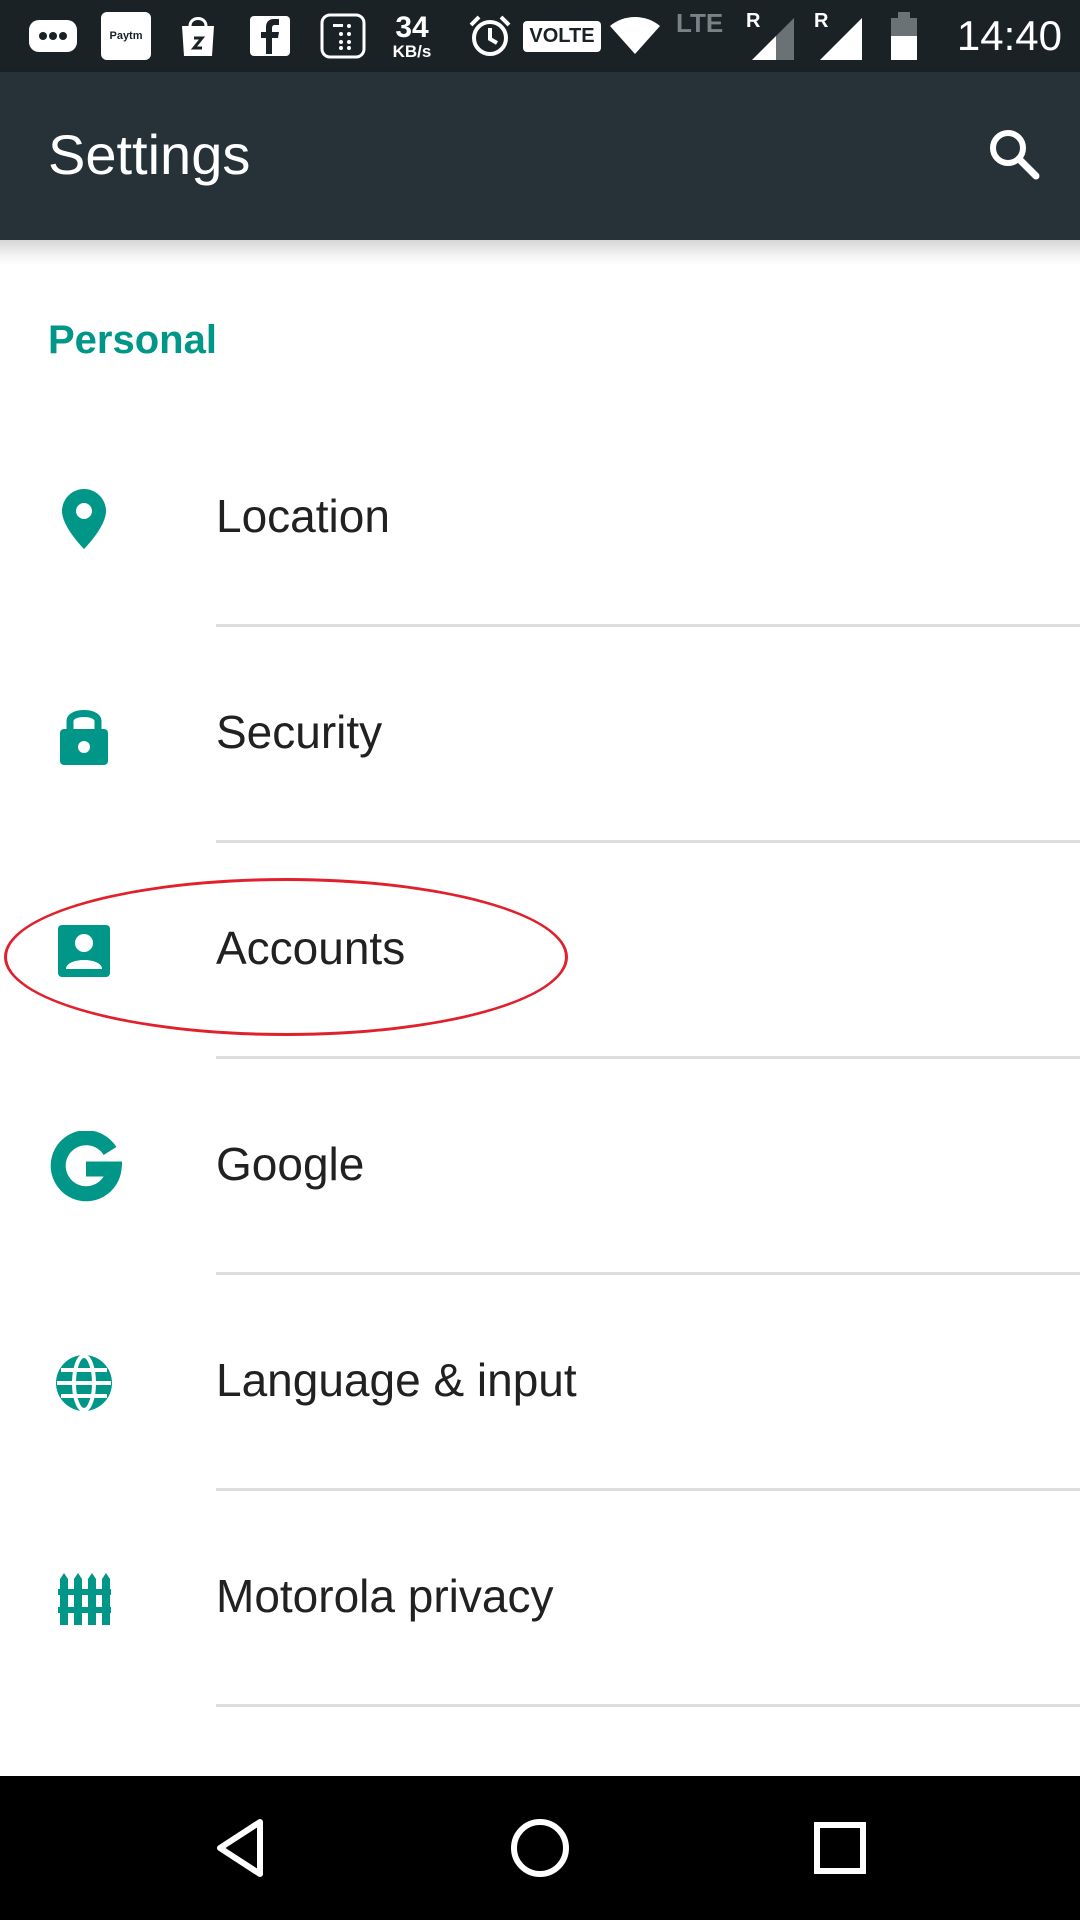 The width and height of the screenshot is (1080, 1920). Describe the element at coordinates (700, 23) in the screenshot. I see `lte-label: LTE` at that location.